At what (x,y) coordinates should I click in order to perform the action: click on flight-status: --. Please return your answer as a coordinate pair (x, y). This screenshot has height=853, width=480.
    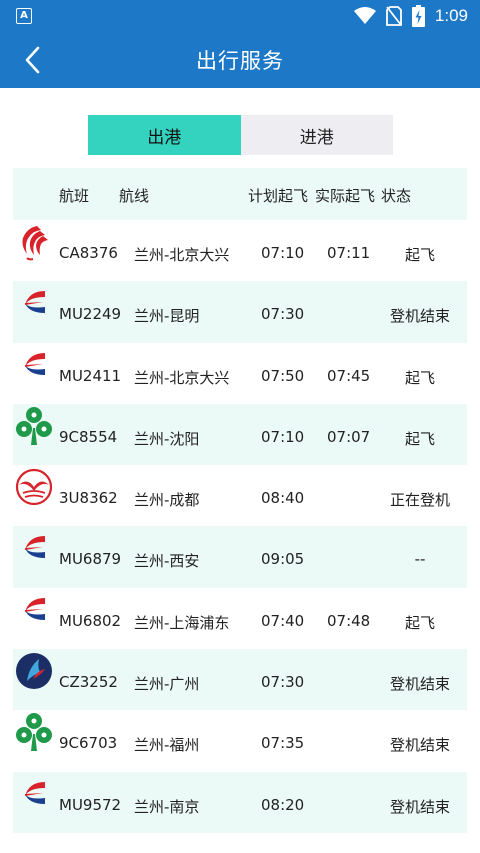
    Looking at the image, I should click on (420, 559).